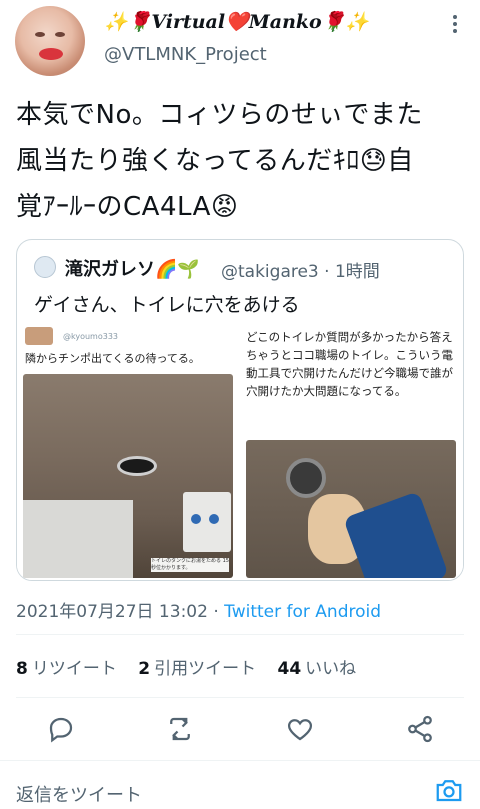 The image size is (480, 809). What do you see at coordinates (91, 336) in the screenshot?
I see `embedded-handle: @kyoumo333` at bounding box center [91, 336].